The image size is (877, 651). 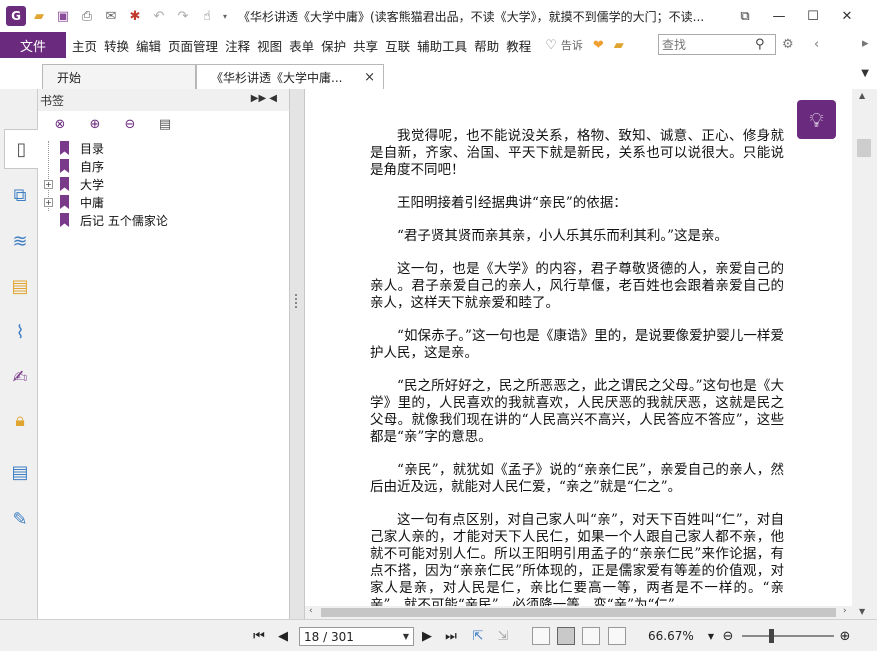 I want to click on ribbon-next-icon: ▸, so click(x=865, y=43).